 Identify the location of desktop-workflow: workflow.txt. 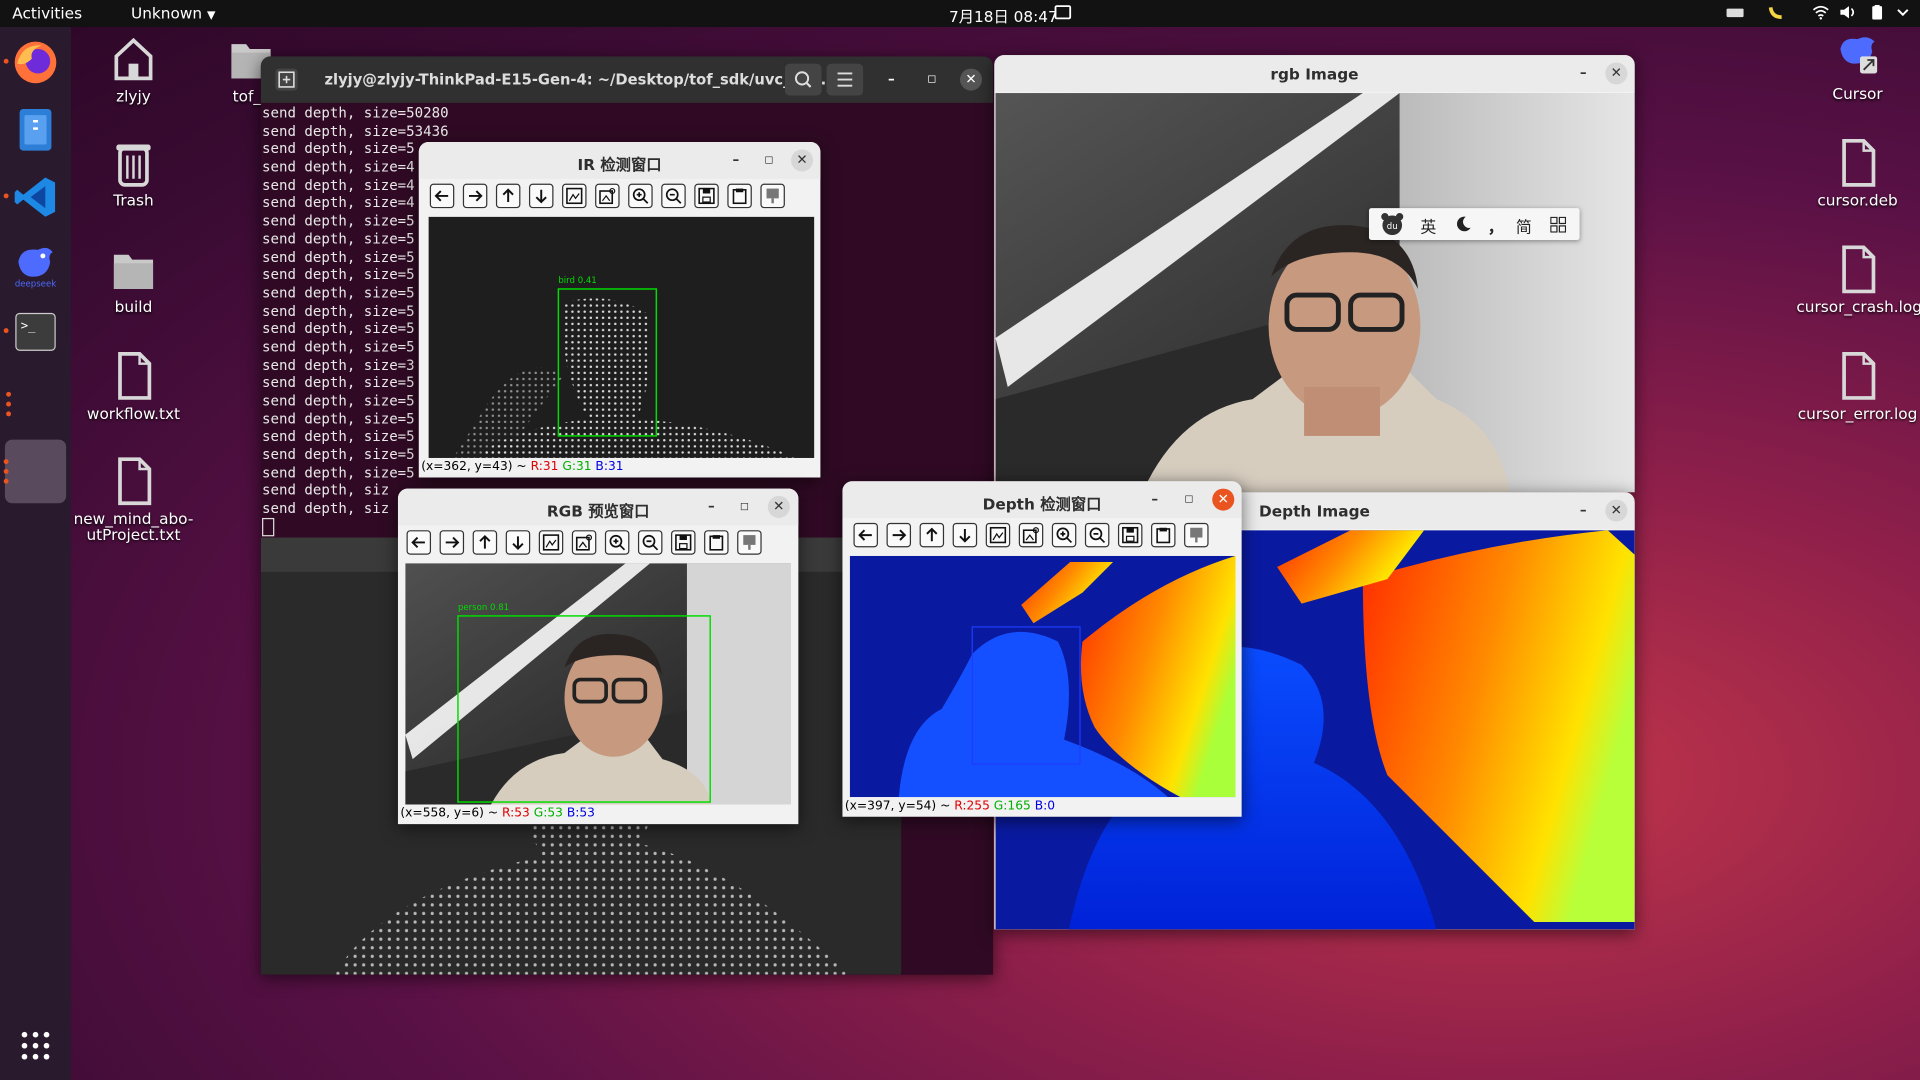
(133, 386).